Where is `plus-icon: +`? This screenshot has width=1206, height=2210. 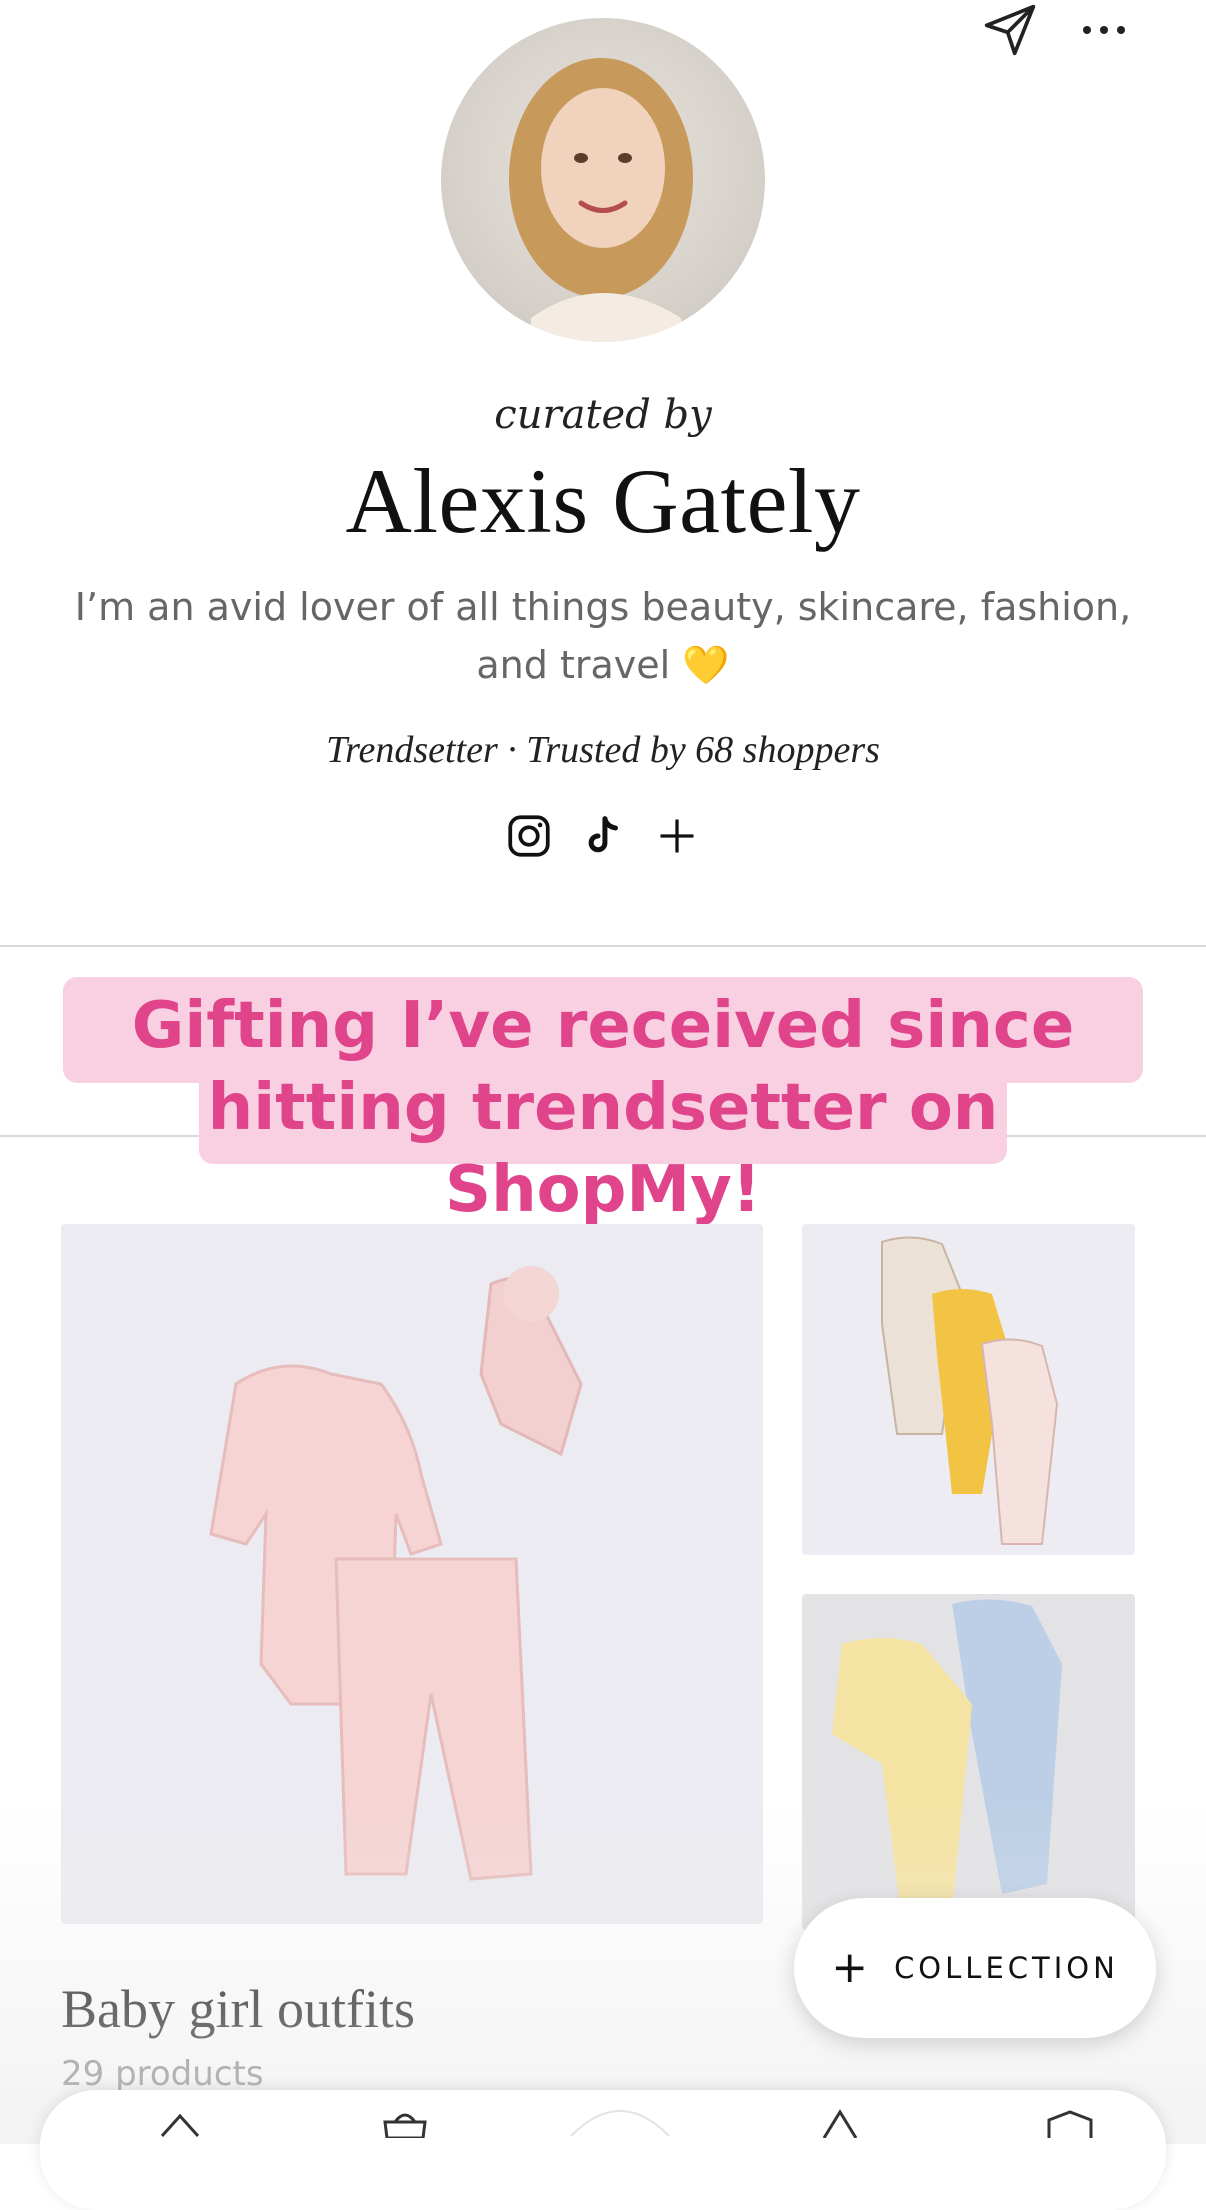 plus-icon: + is located at coordinates (850, 1967).